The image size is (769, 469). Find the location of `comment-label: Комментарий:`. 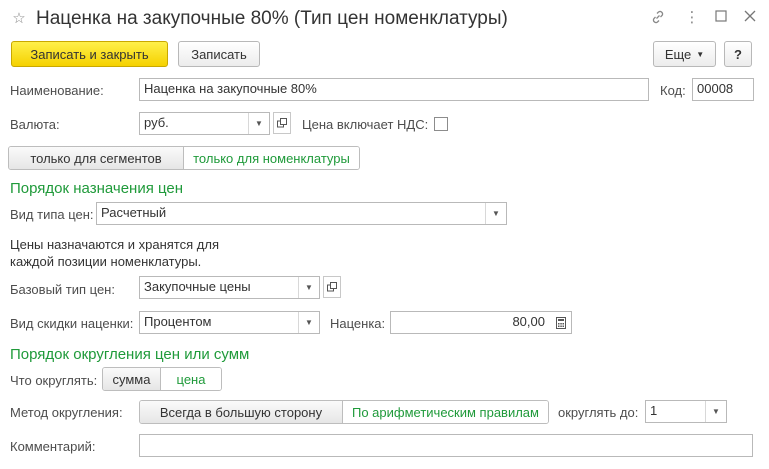

comment-label: Комментарий: is located at coordinates (53, 446).